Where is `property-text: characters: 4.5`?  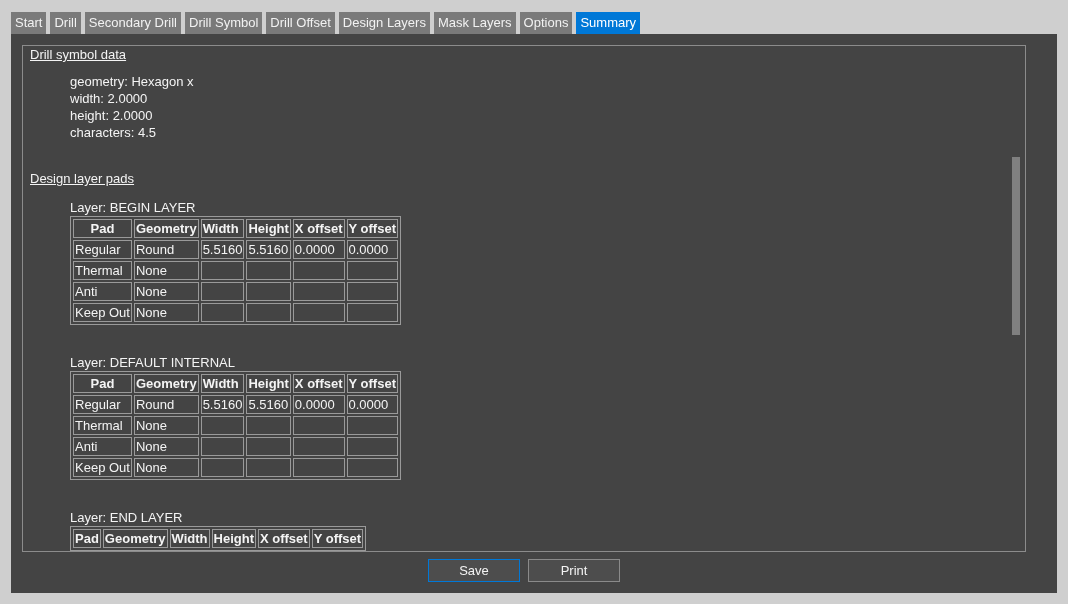
property-text: characters: 4.5 is located at coordinates (113, 132).